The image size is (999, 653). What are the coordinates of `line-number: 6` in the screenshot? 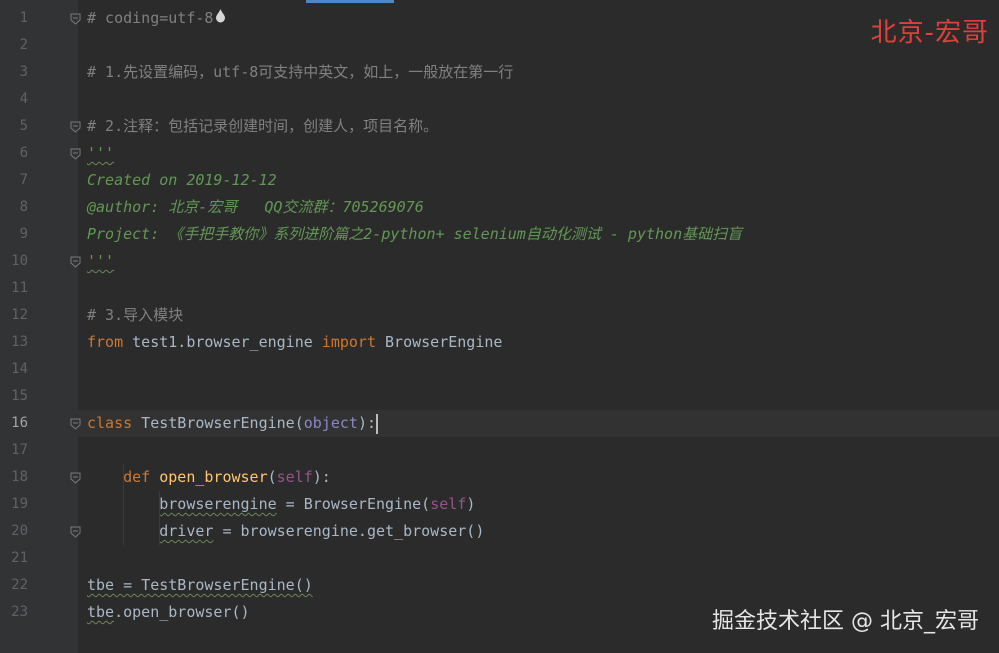 It's located at (23, 153).